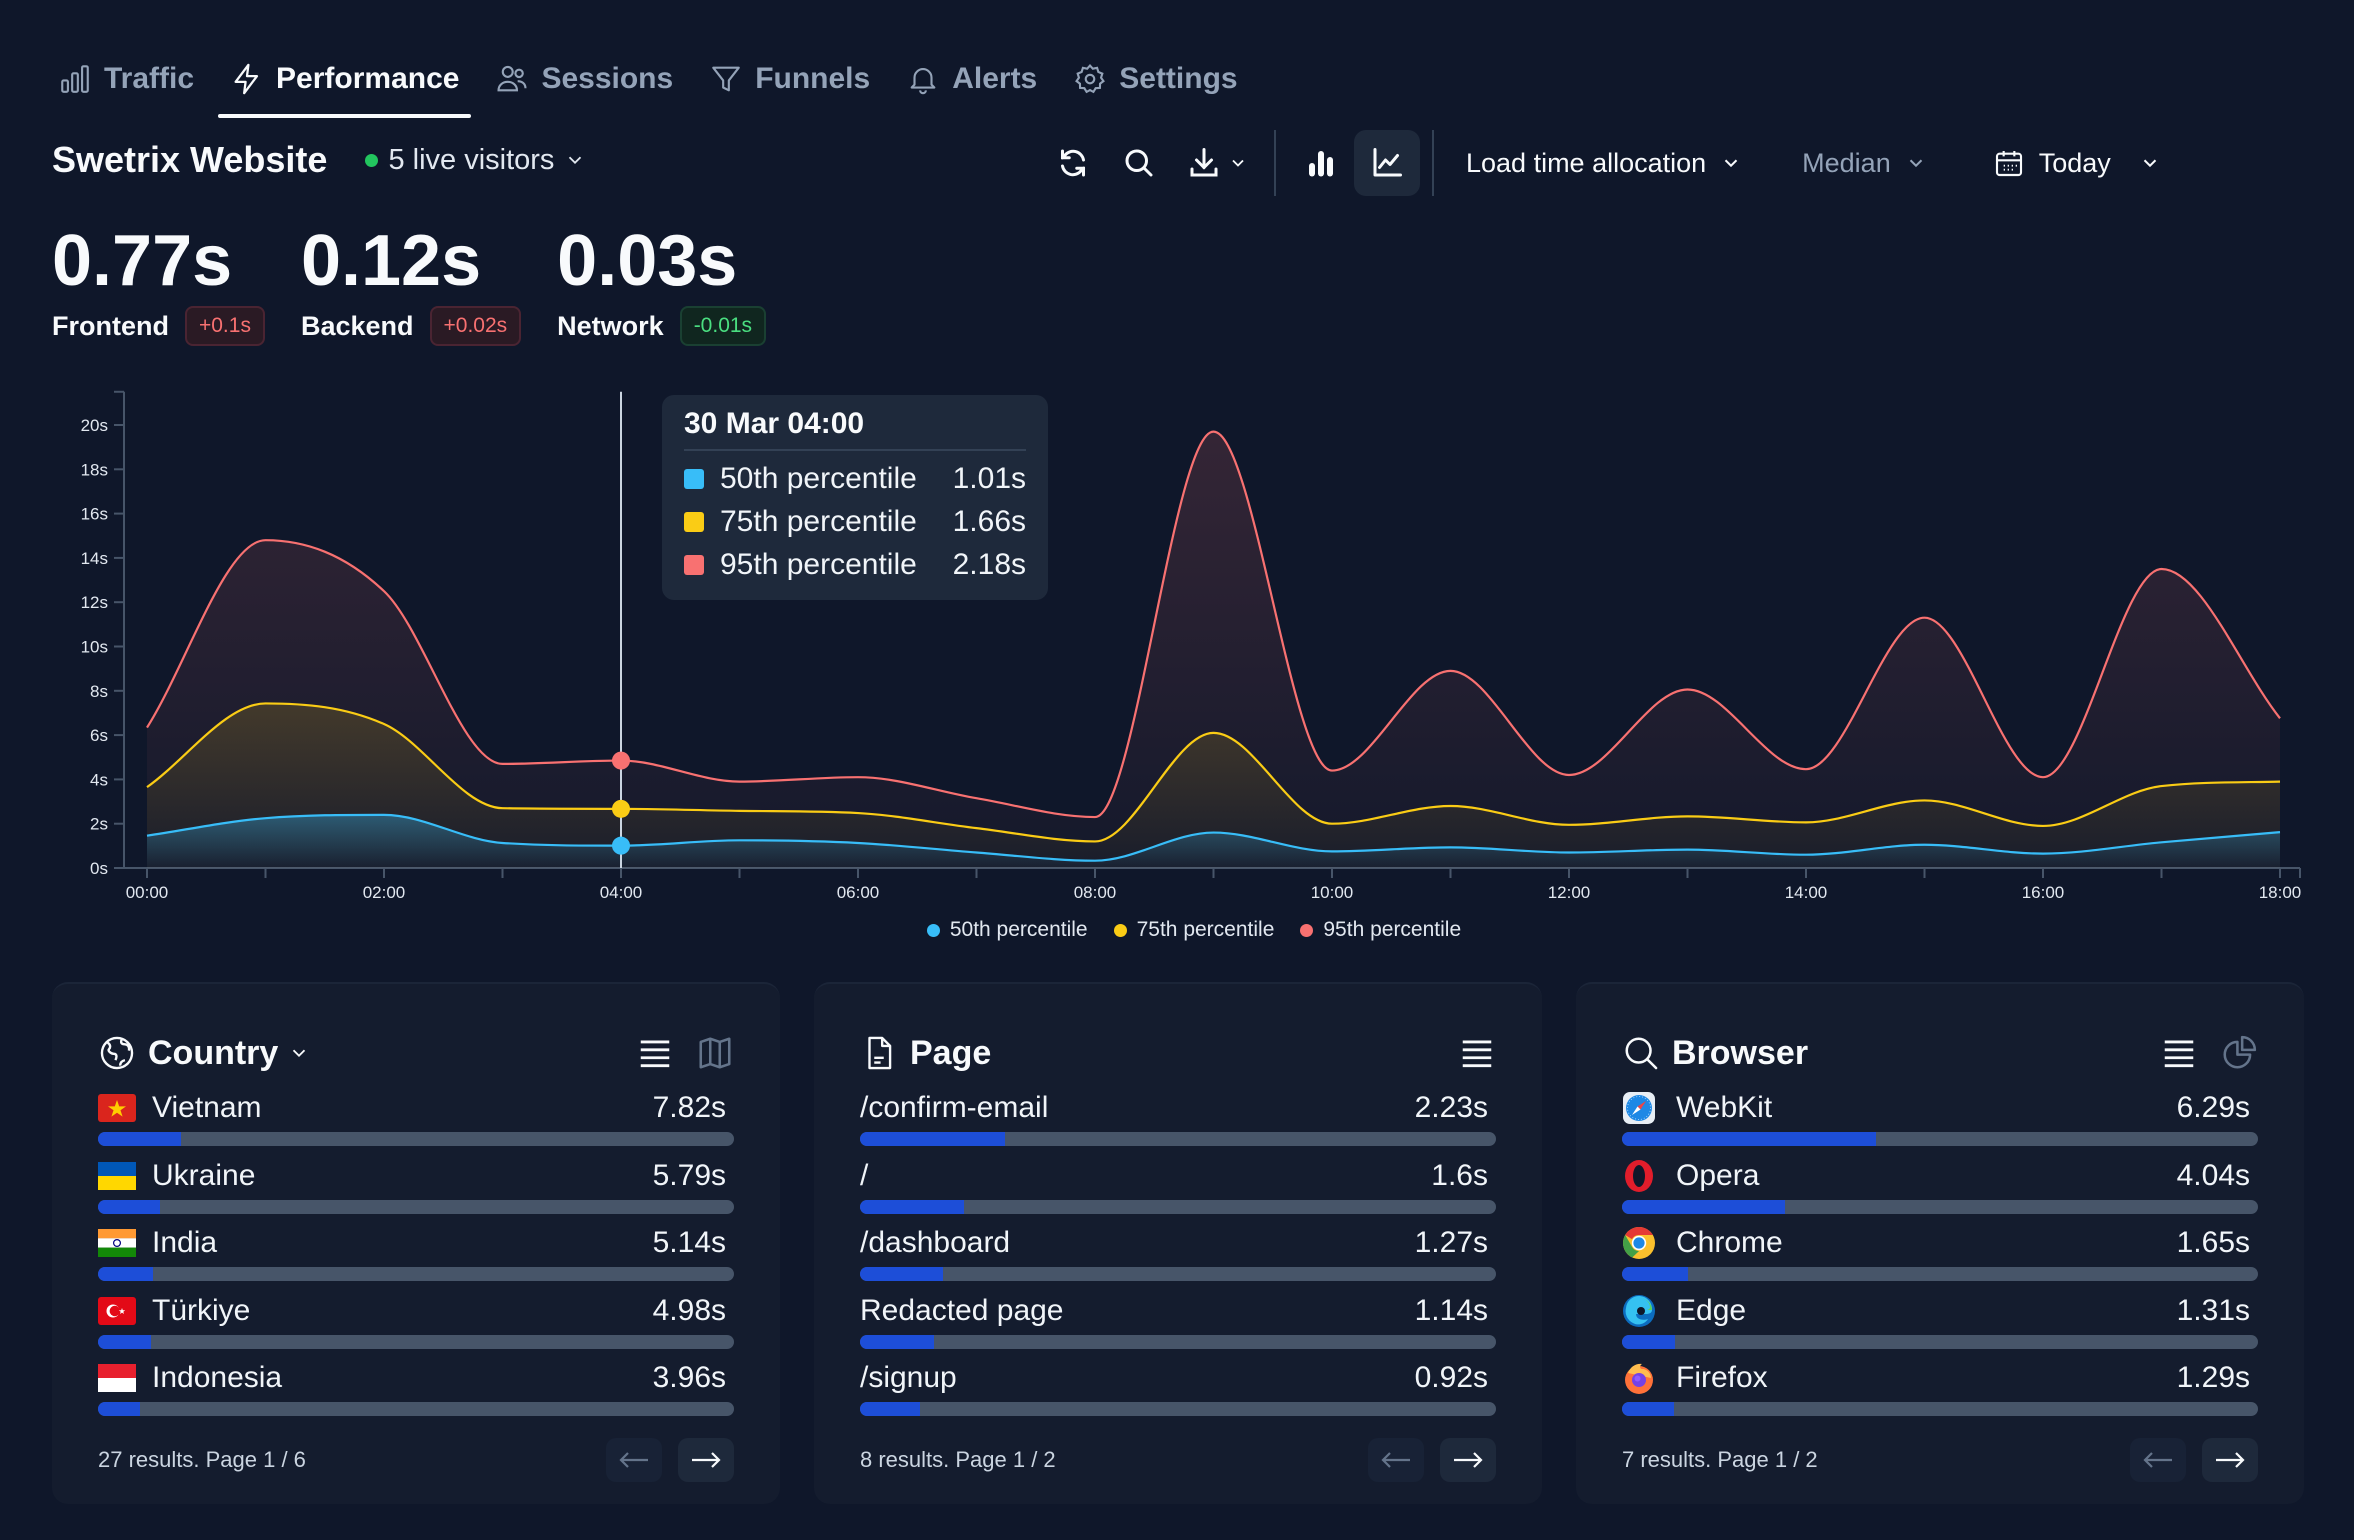 This screenshot has height=1540, width=2354. Describe the element at coordinates (1007, 930) in the screenshot. I see `legend-item-p50: 50th percentile` at that location.